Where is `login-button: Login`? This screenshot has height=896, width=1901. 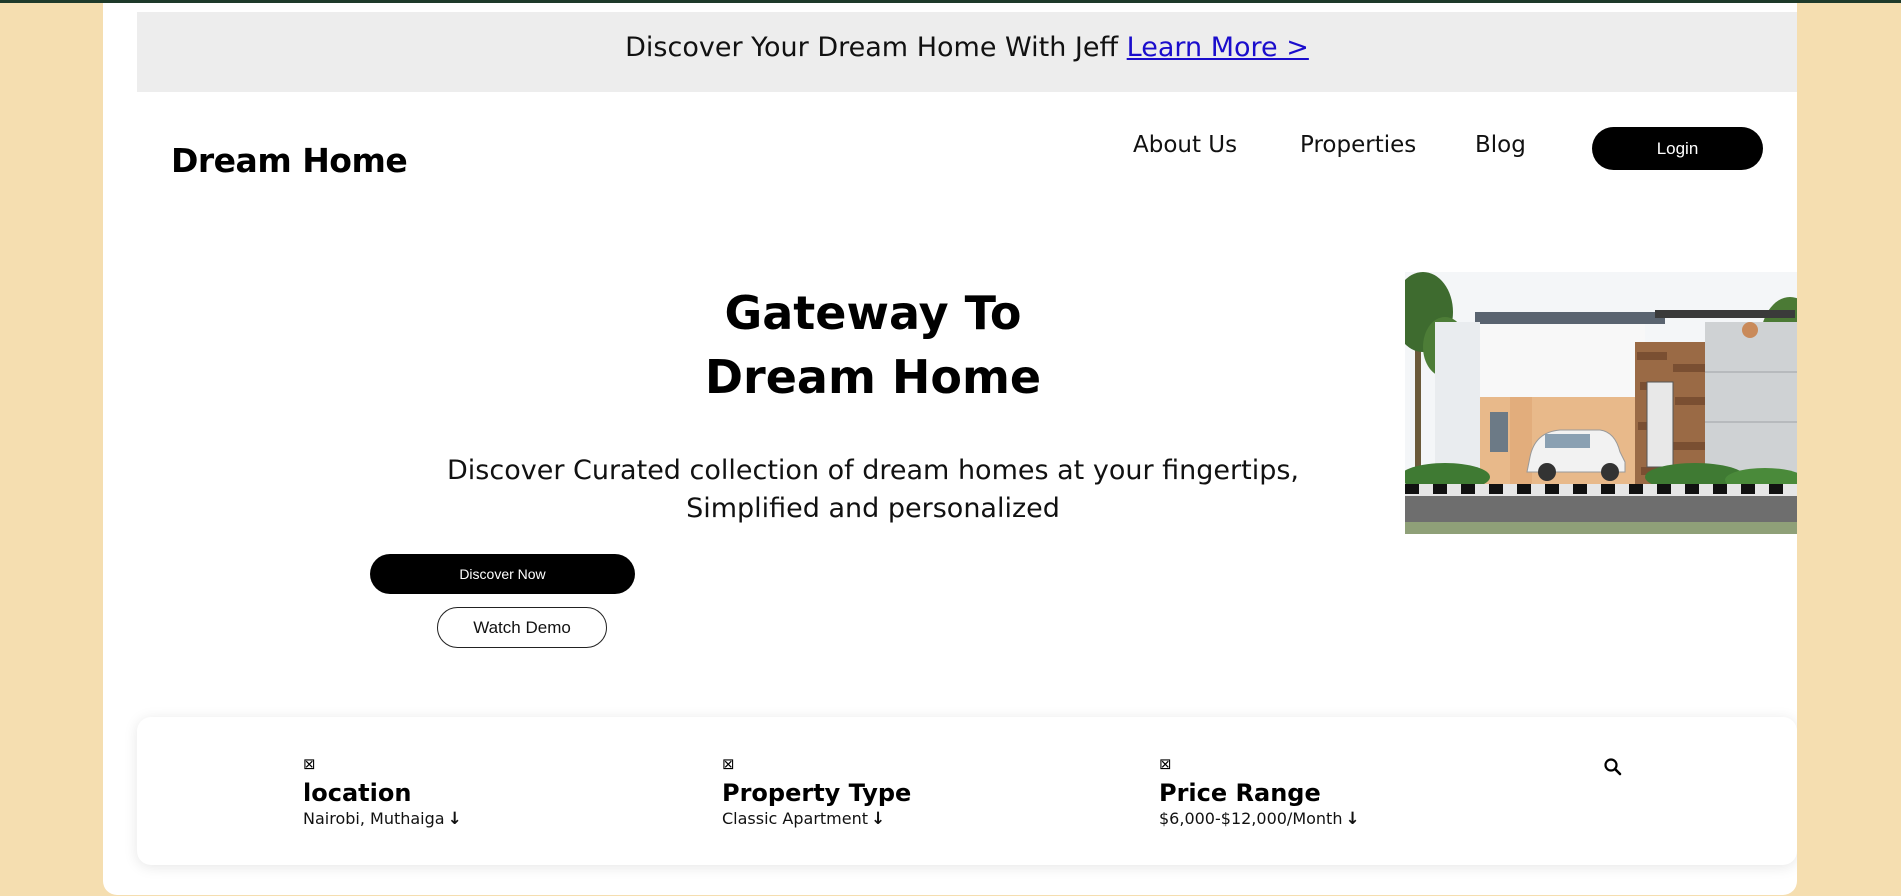
login-button: Login is located at coordinates (1677, 148).